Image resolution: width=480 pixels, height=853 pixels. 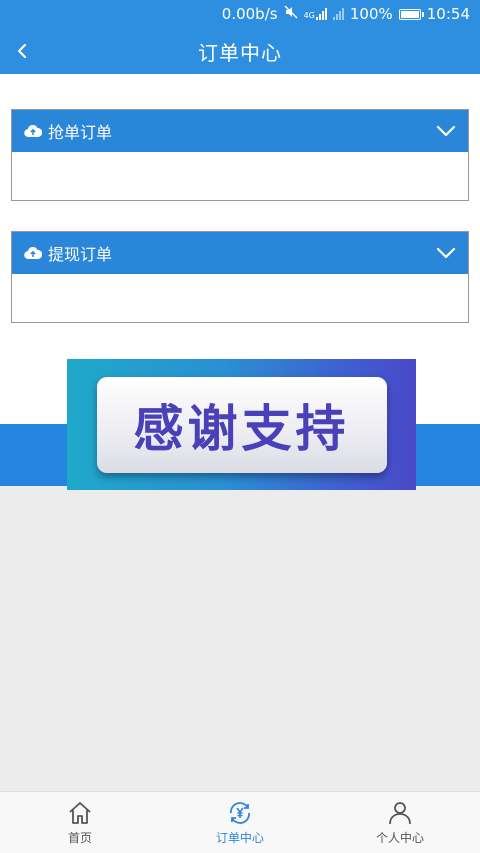 I want to click on bottom-tab-bar: 首页 订单中心 个人中心, so click(x=240, y=822).